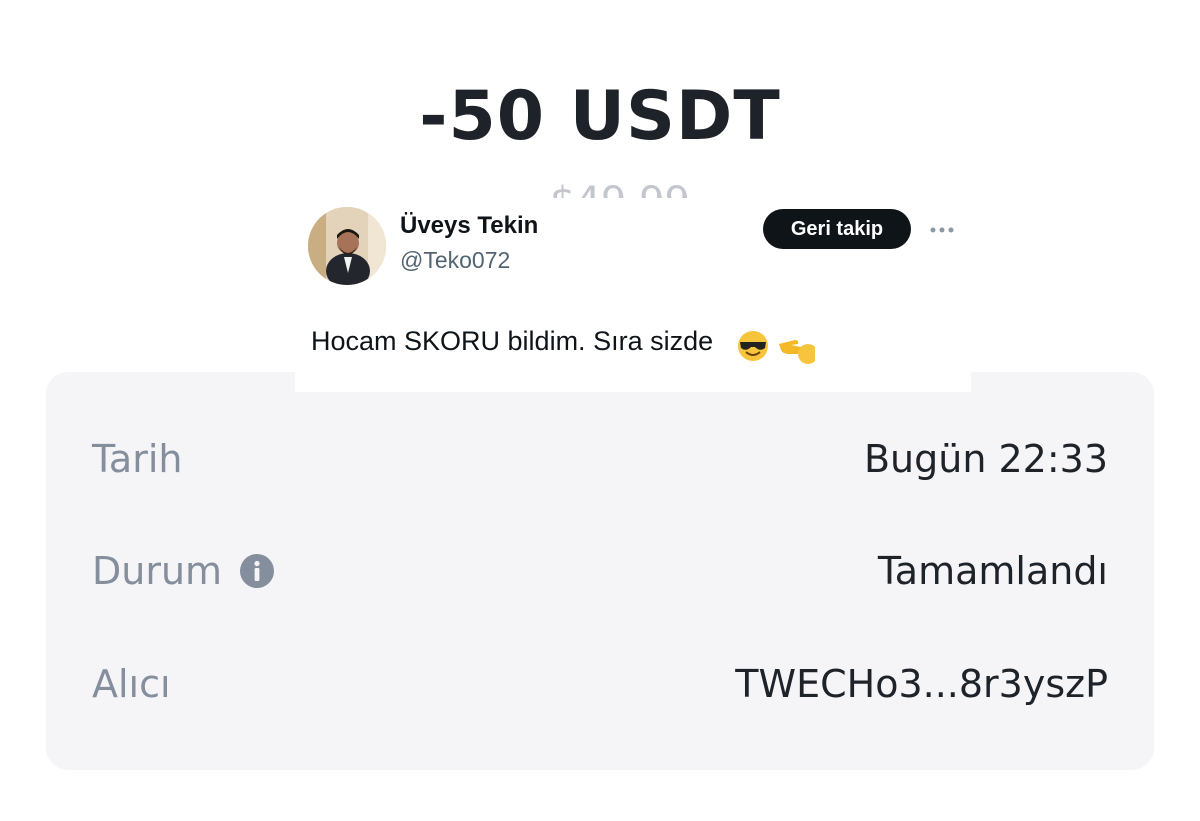 This screenshot has width=1200, height=821. What do you see at coordinates (797, 352) in the screenshot?
I see `pointing-hand-emoji-icon` at bounding box center [797, 352].